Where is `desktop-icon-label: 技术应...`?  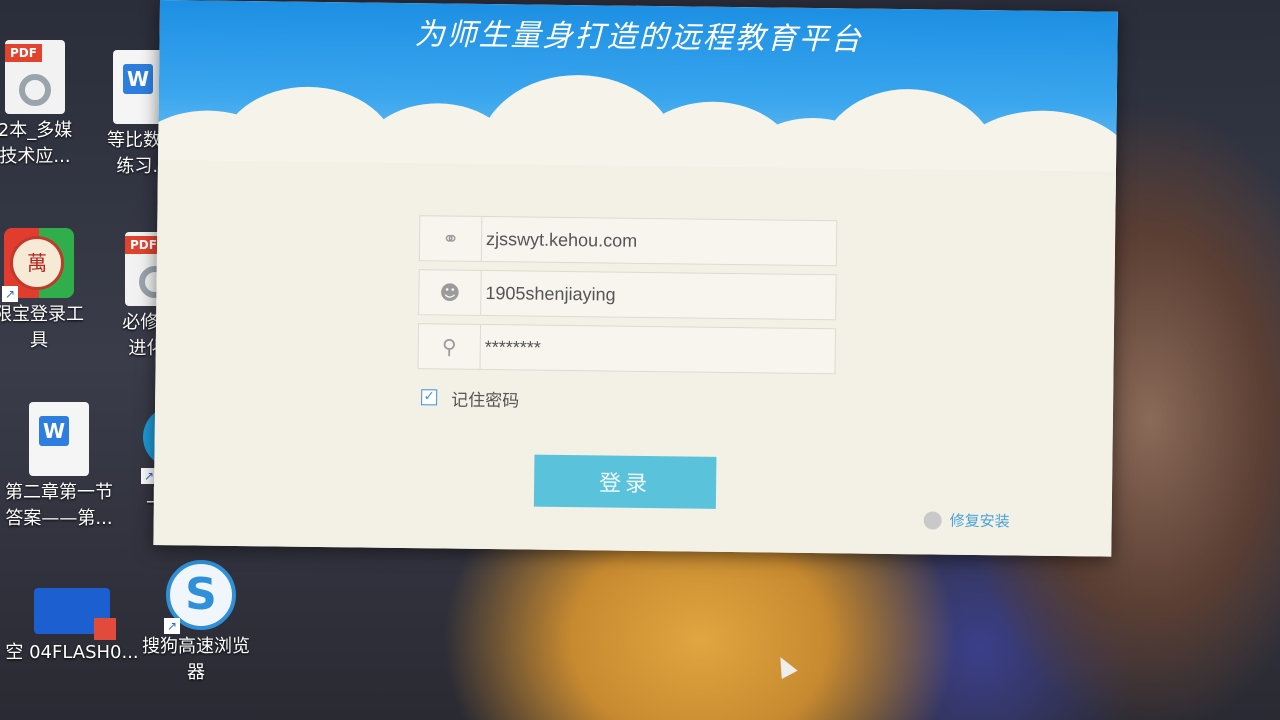
desktop-icon-label: 技术应... is located at coordinates (35, 156).